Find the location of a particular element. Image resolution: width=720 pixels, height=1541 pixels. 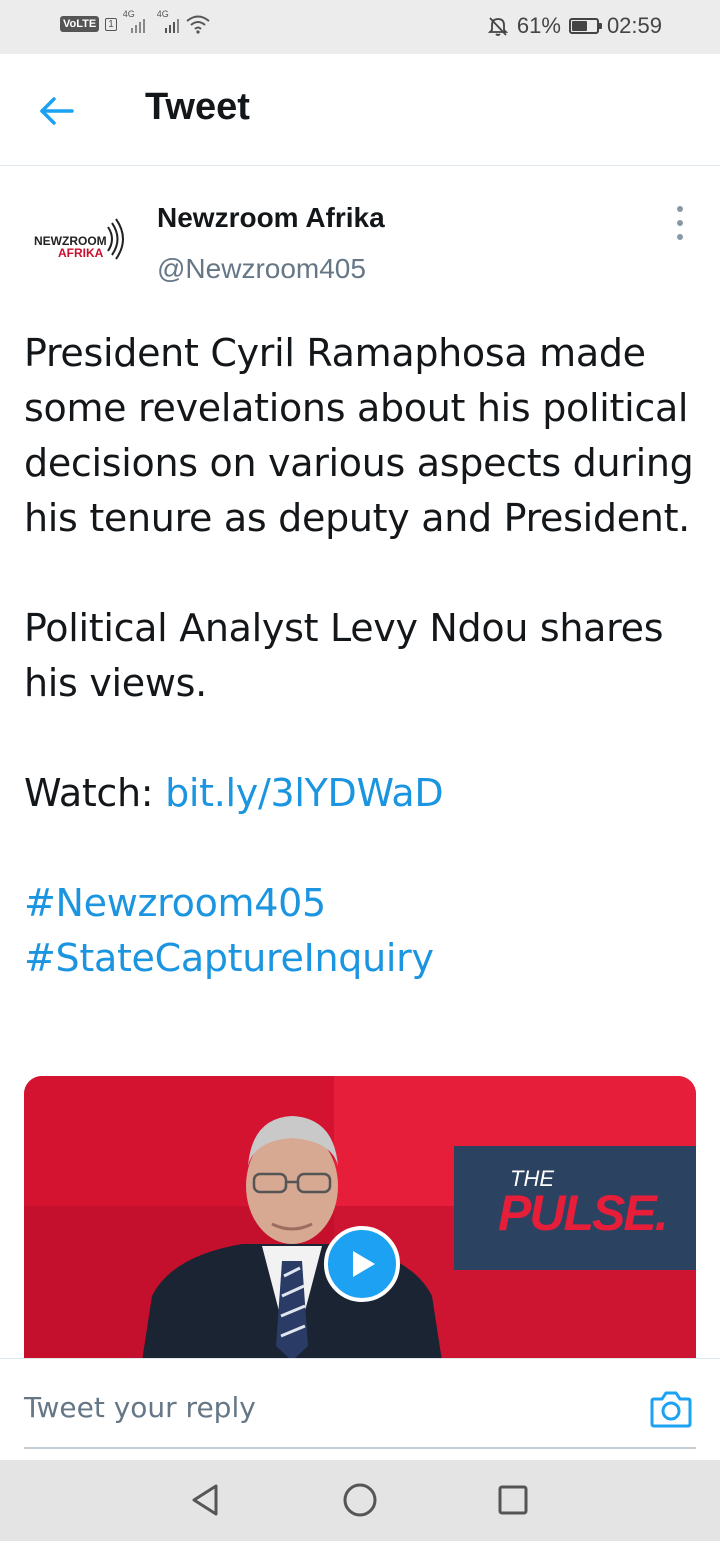

newzroom-afrika-logo: NEWZROOM AFRIKA is located at coordinates (79, 239).